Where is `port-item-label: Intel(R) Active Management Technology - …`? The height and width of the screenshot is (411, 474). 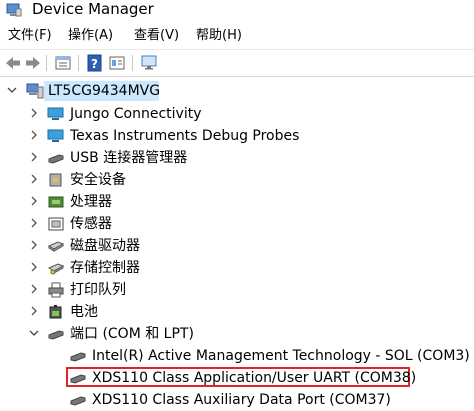 port-item-label: Intel(R) Active Management Technology - … is located at coordinates (281, 356).